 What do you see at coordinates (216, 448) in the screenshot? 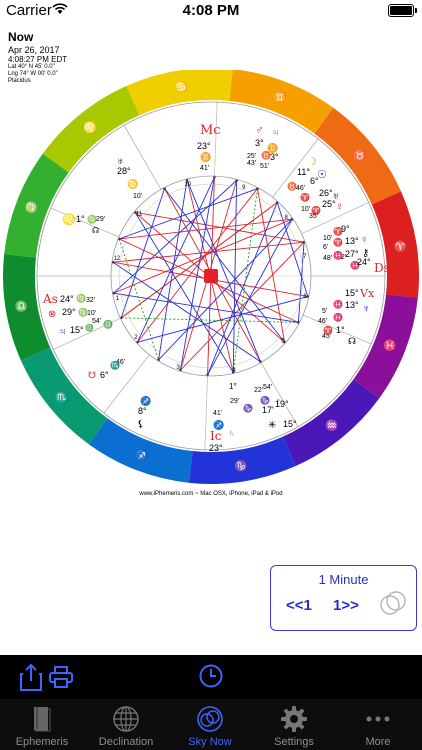
I see `ic-degree: 23°` at bounding box center [216, 448].